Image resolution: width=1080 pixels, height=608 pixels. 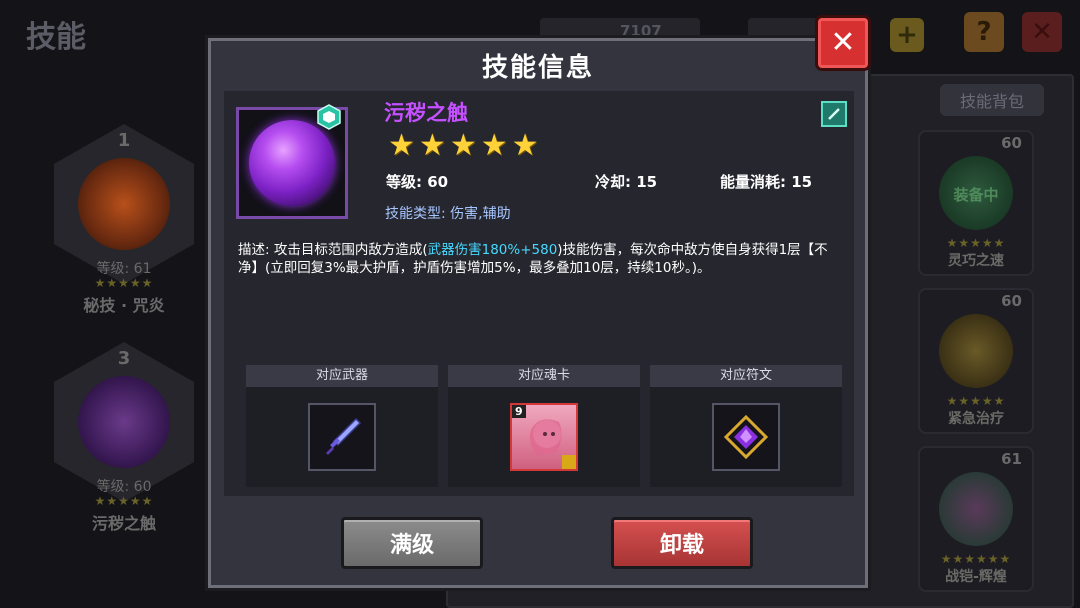 I want to click on close-icon: ✕, so click(x=843, y=42).